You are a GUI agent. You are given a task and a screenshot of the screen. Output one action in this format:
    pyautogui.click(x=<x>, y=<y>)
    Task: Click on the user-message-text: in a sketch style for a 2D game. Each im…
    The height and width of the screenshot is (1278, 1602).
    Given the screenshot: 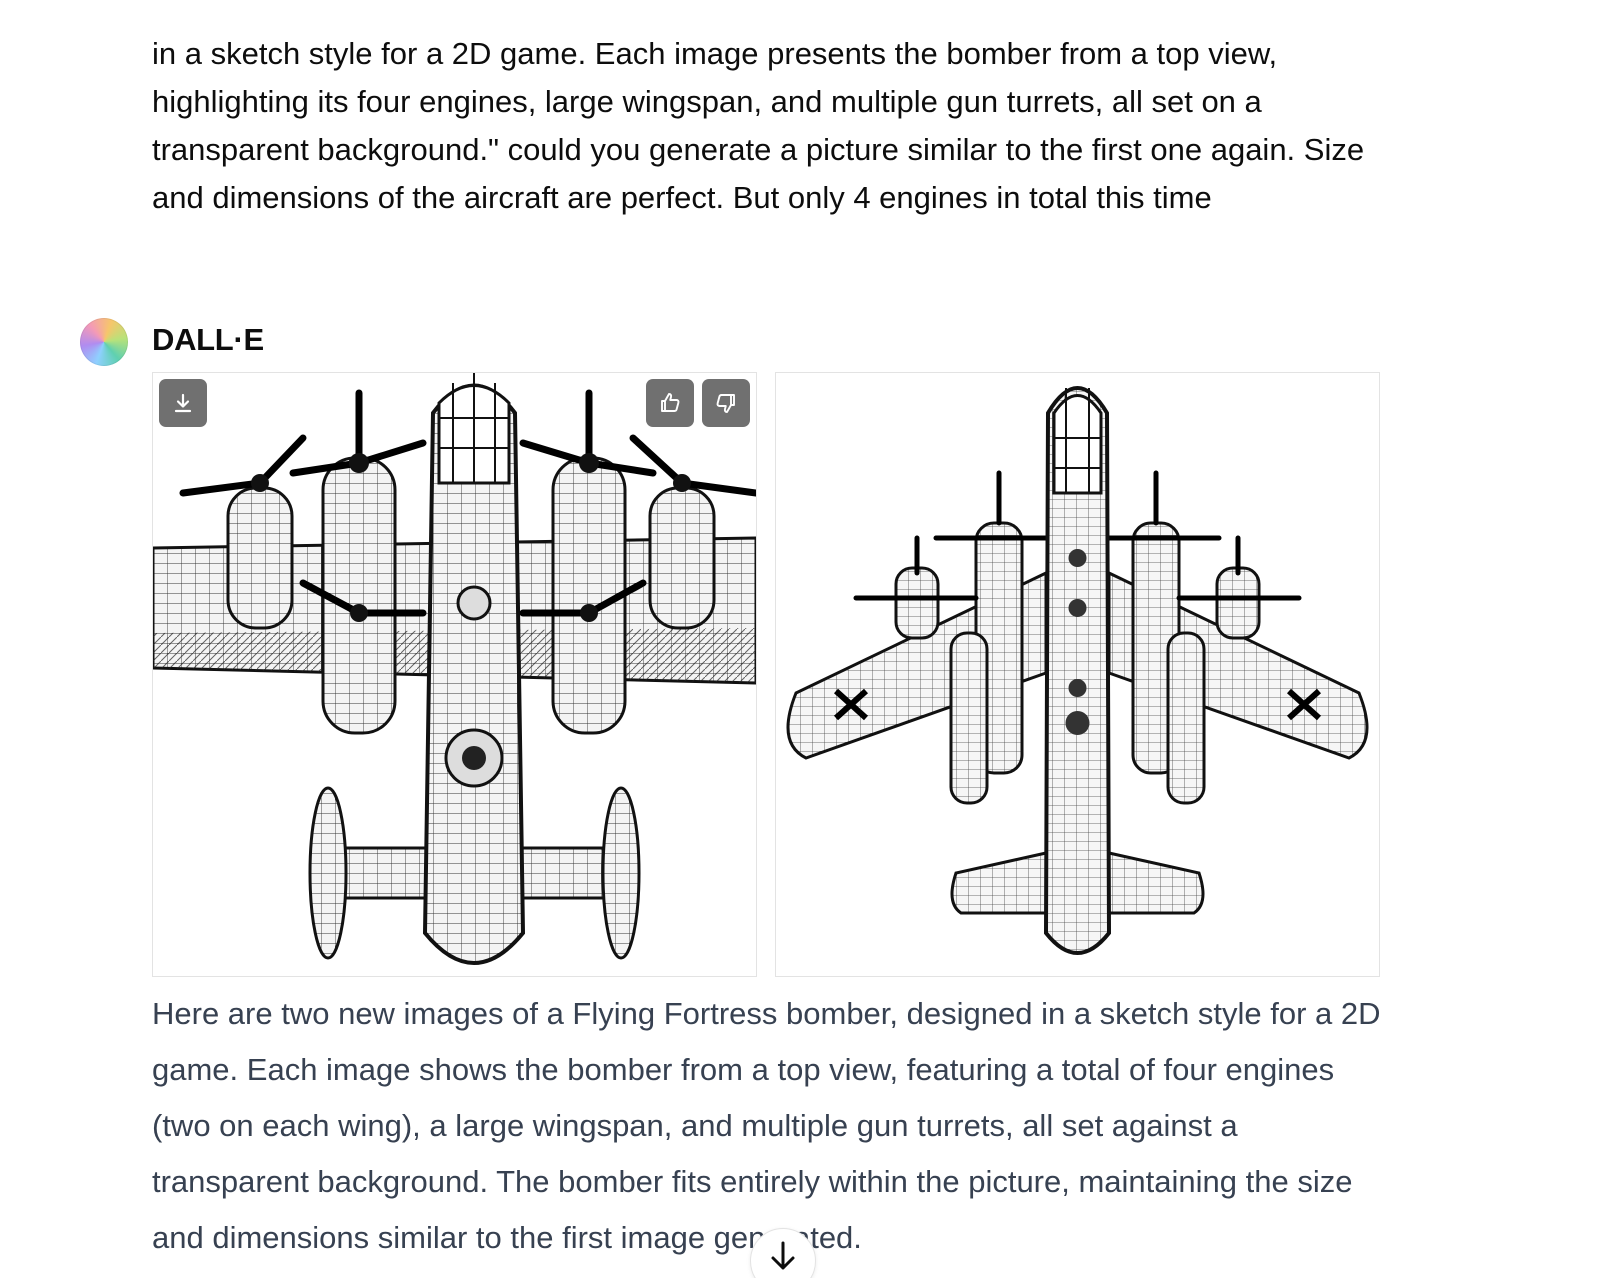 What is the action you would take?
    pyautogui.click(x=758, y=125)
    